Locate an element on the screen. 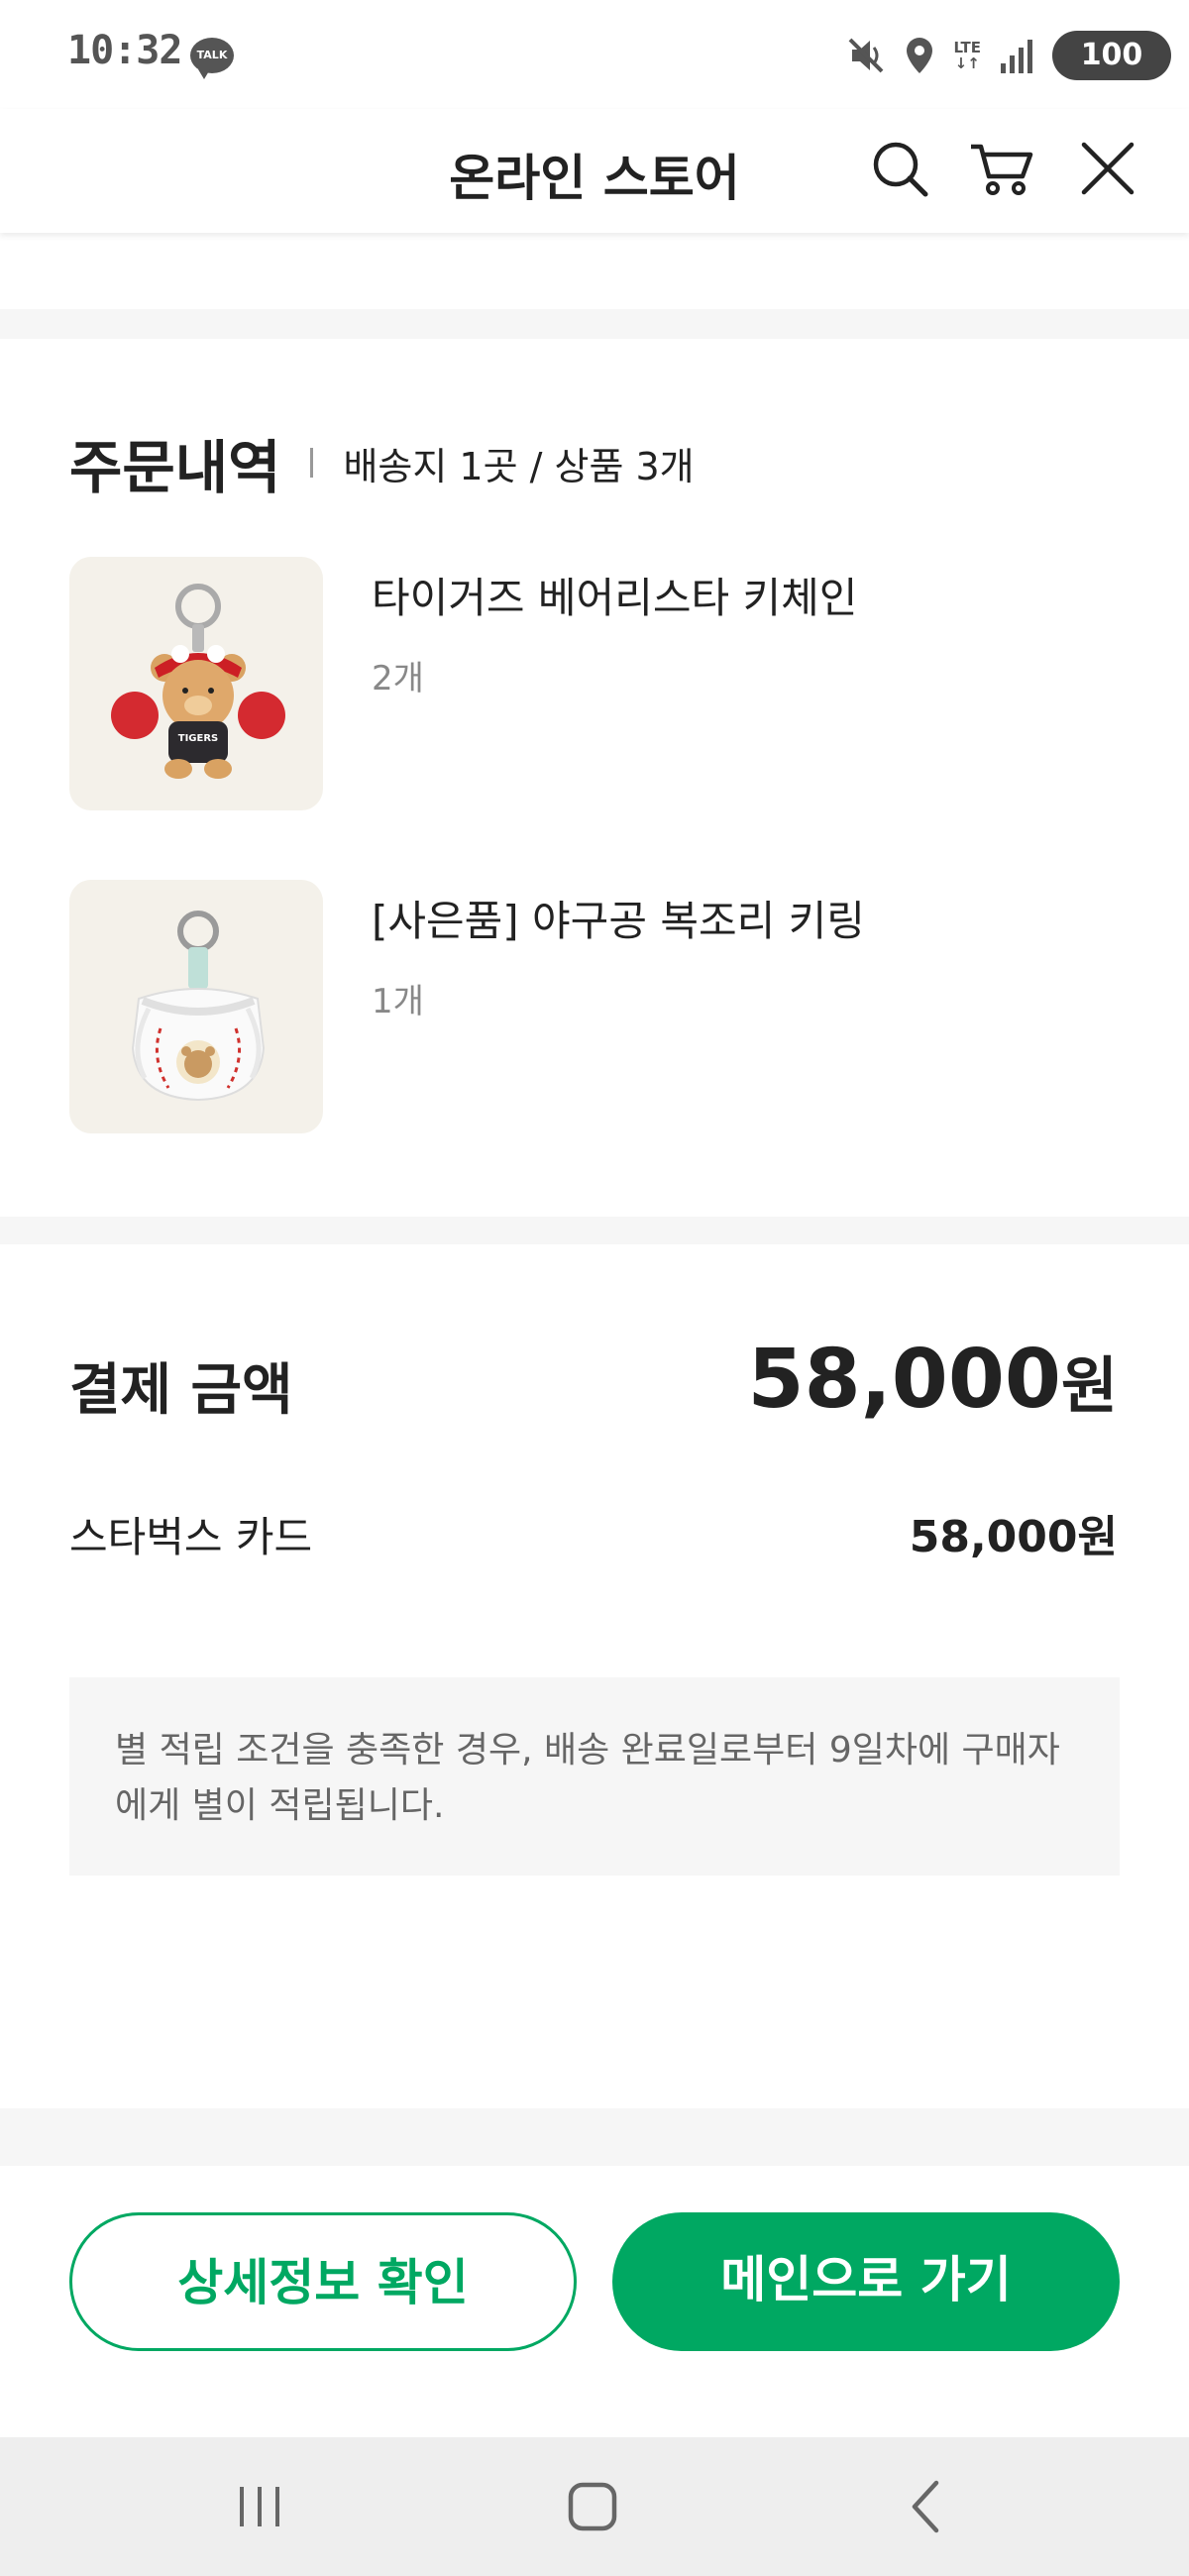  location-icon is located at coordinates (920, 55).